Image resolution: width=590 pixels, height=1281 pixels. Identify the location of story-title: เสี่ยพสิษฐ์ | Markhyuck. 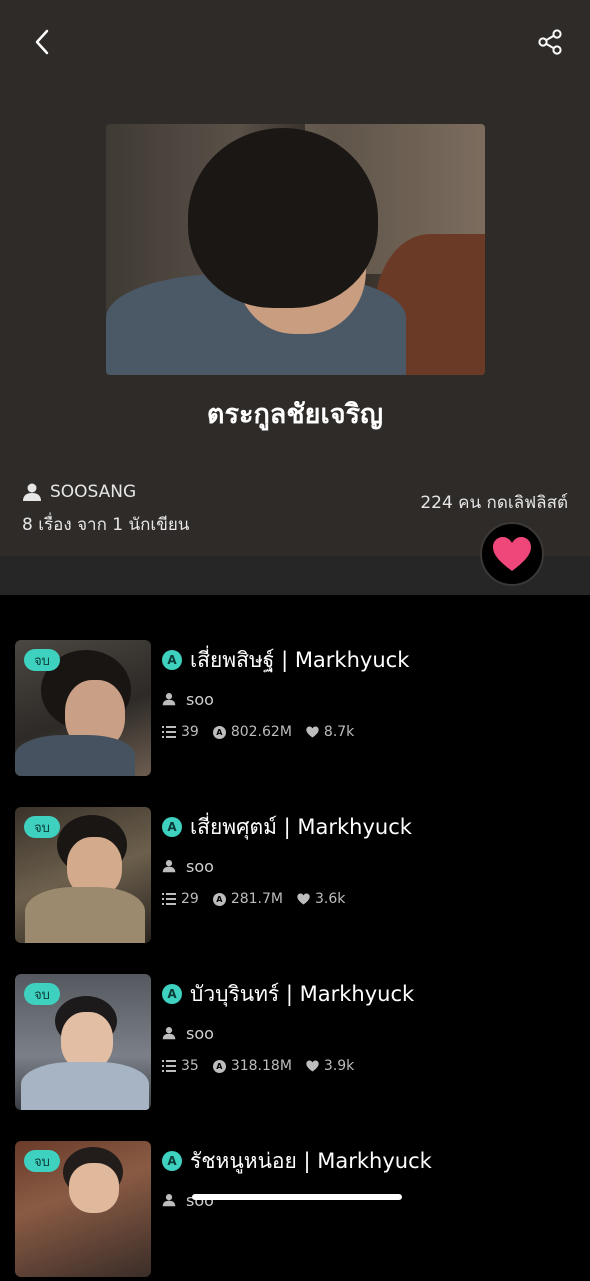
(300, 659).